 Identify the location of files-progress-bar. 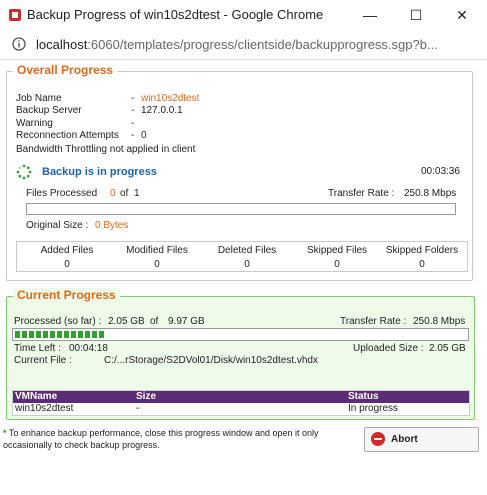
(241, 209).